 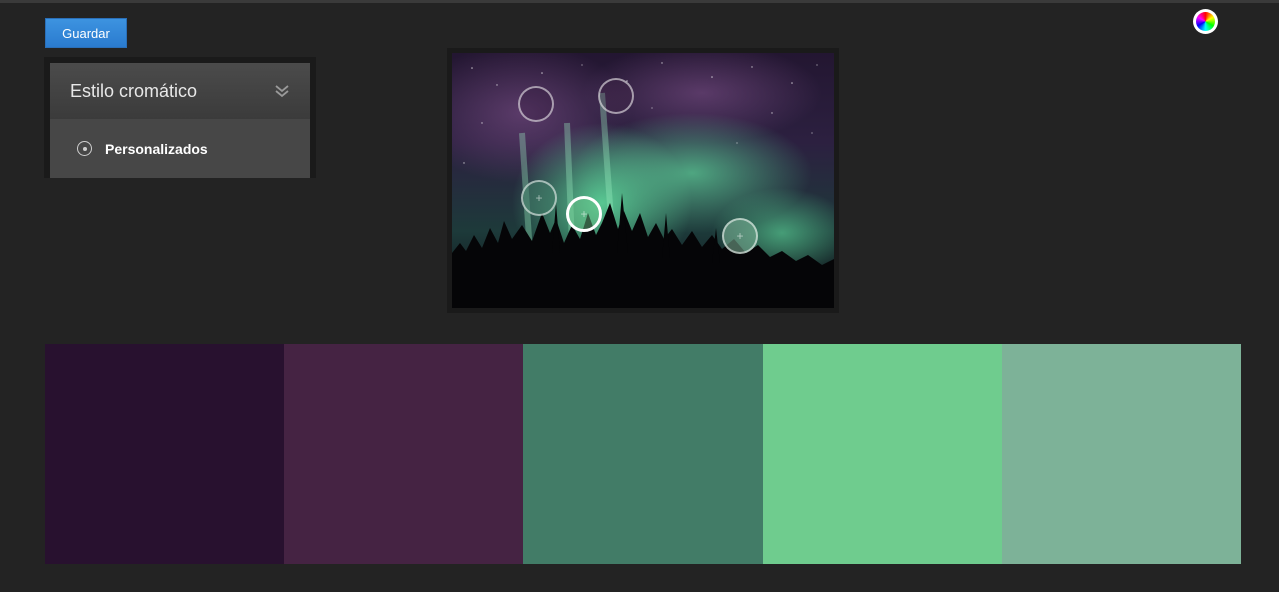 What do you see at coordinates (282, 91) in the screenshot?
I see `double-chevron-down-icon` at bounding box center [282, 91].